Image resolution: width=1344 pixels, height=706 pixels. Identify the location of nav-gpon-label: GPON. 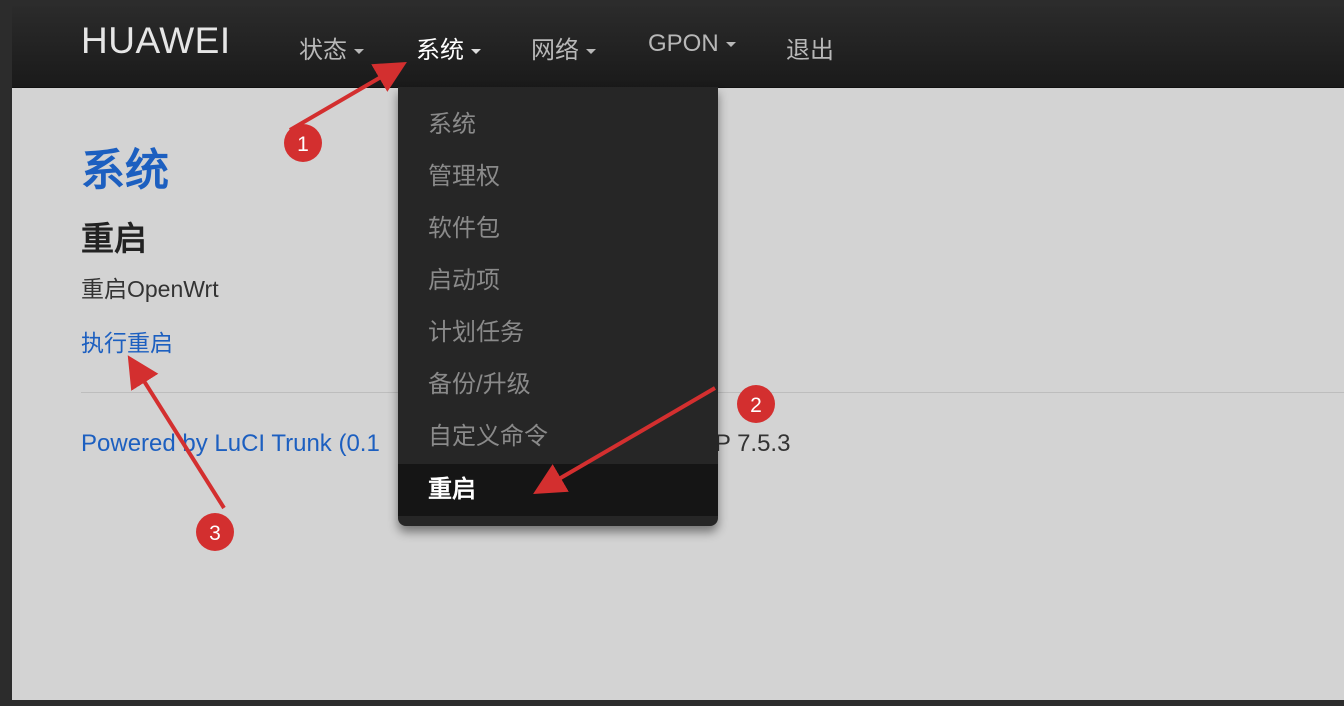
(683, 43).